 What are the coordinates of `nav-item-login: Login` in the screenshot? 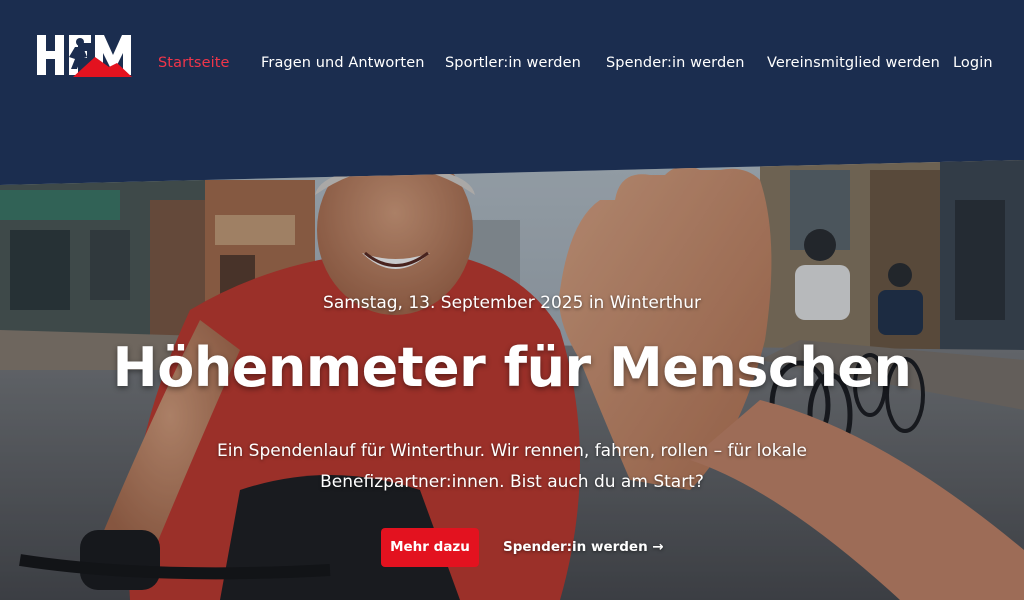 It's located at (973, 63).